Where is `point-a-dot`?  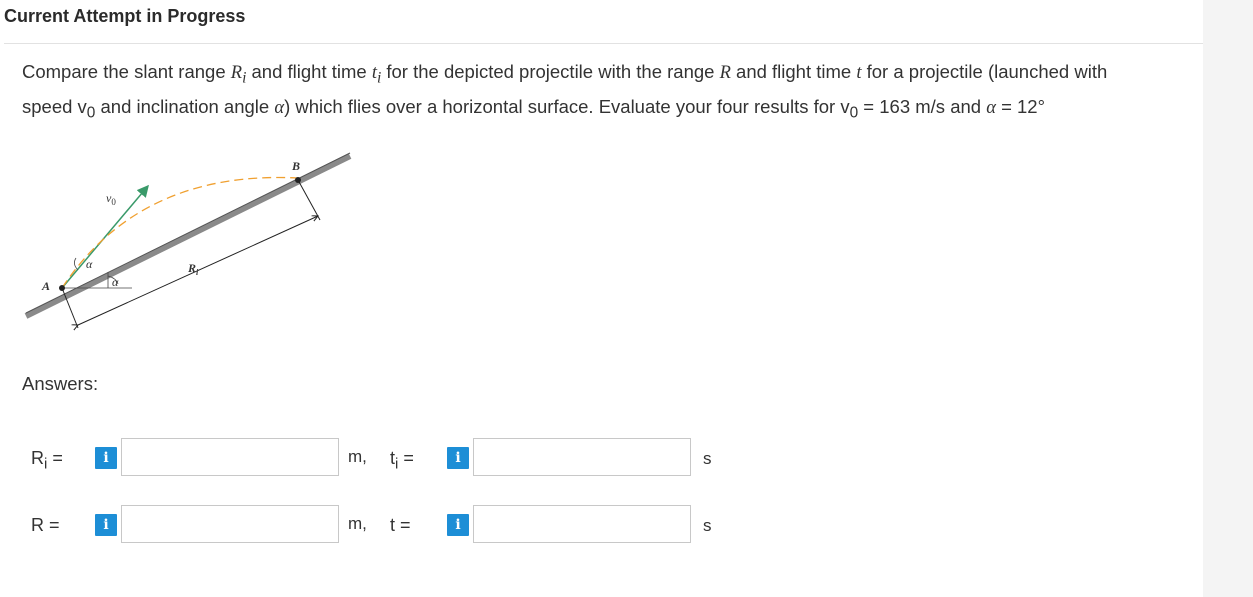
point-a-dot is located at coordinates (62, 288).